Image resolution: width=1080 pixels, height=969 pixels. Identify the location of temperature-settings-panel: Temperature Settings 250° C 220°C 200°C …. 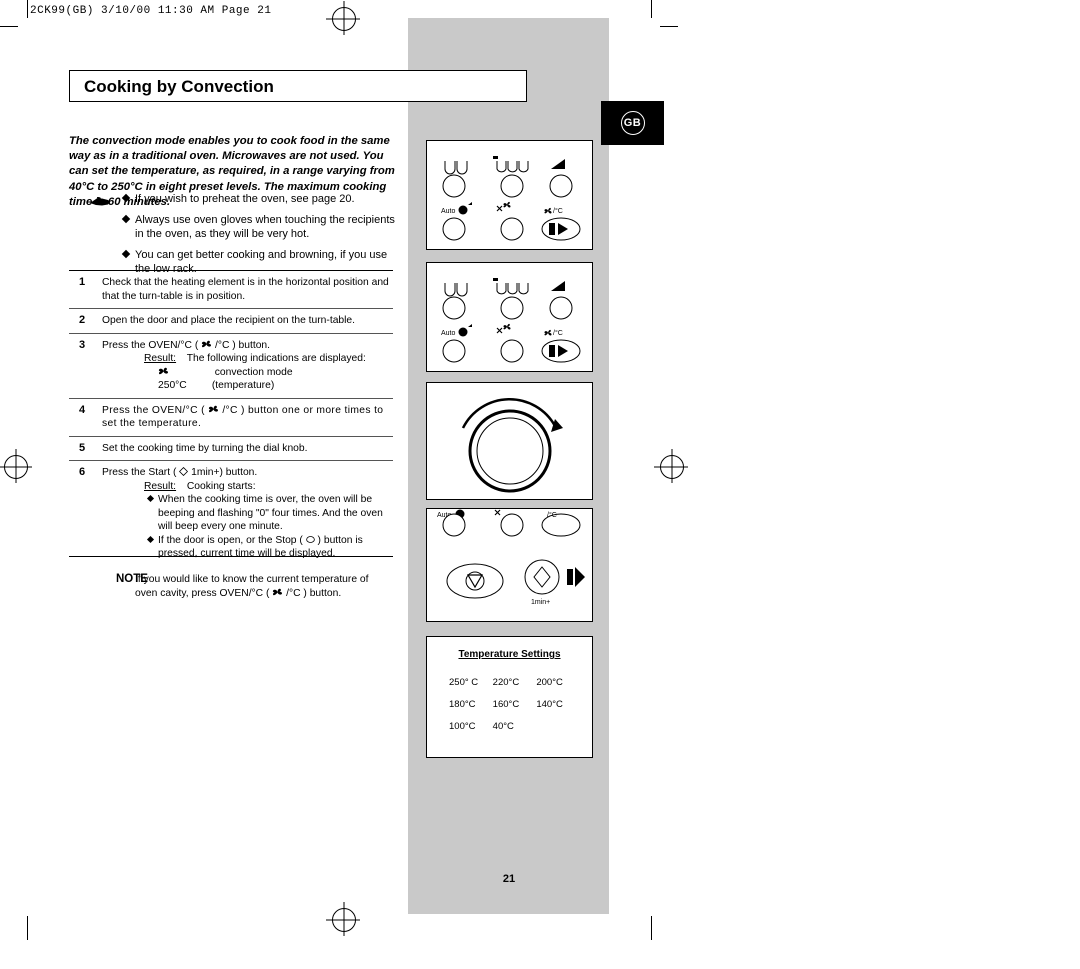
(509, 697).